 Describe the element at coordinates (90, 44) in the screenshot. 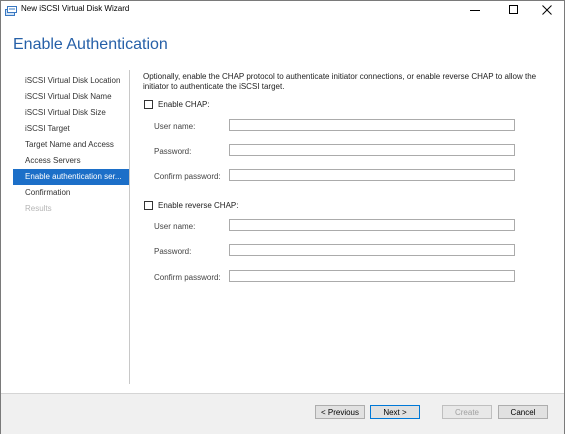

I see `page-title: Enable Authentication` at that location.